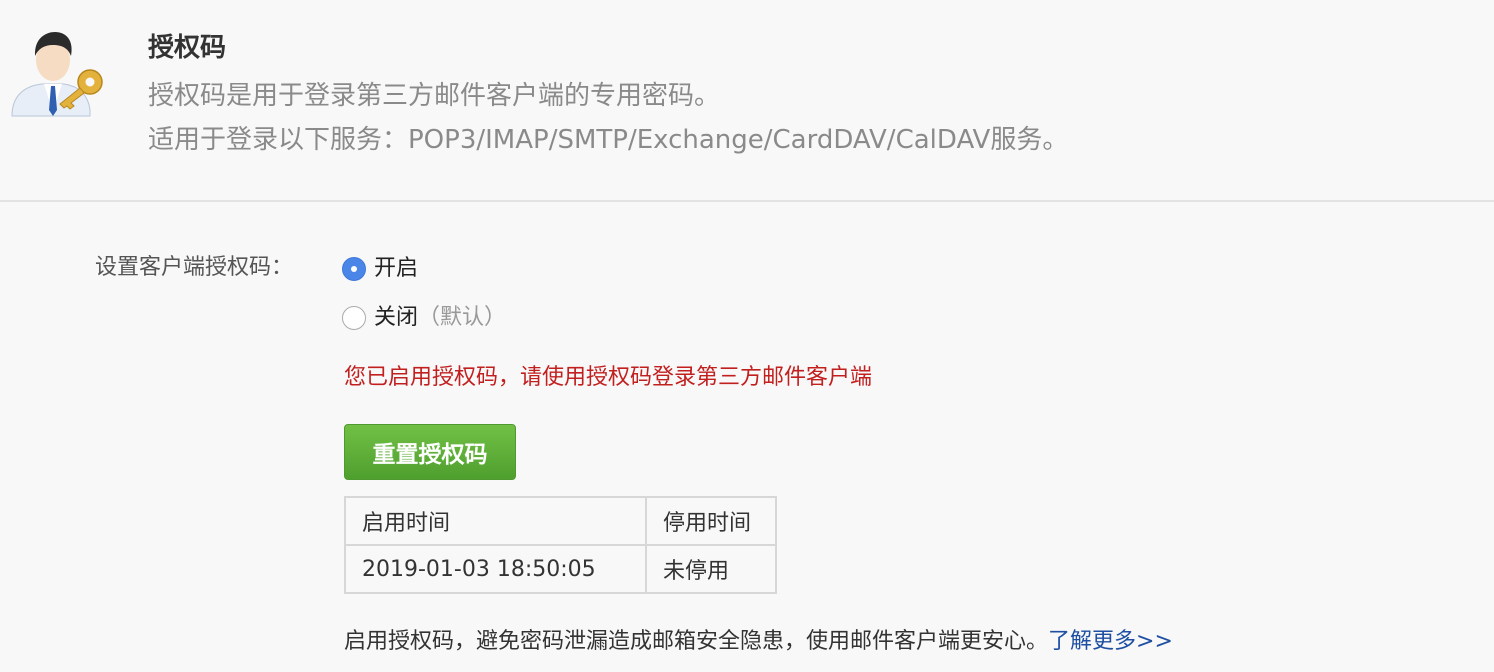 The image size is (1494, 672). Describe the element at coordinates (354, 318) in the screenshot. I see `radio-unchecked-icon` at that location.